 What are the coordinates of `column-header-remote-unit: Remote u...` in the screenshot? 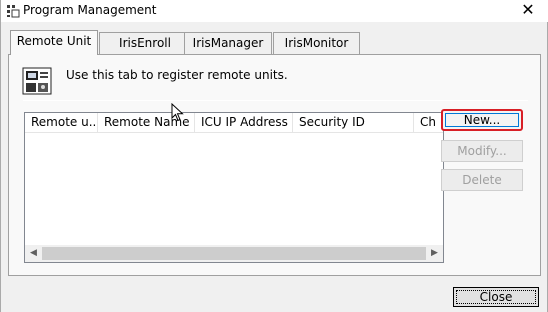 It's located at (61, 123).